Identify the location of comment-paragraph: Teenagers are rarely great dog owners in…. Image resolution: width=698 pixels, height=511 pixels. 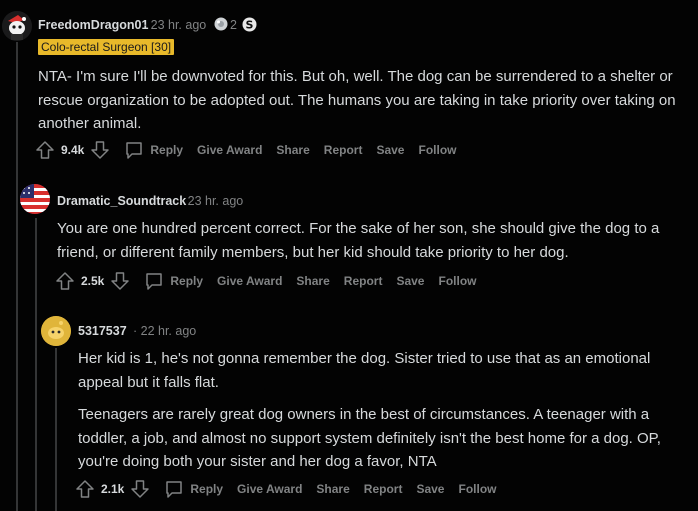
(369, 438).